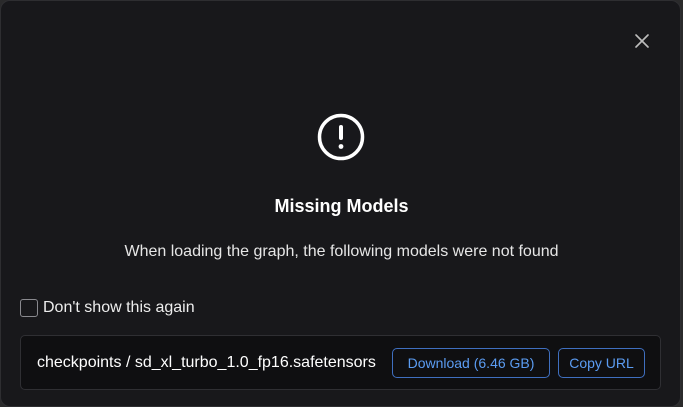 The image size is (683, 407). I want to click on dont-show-again-checkbox, so click(29, 308).